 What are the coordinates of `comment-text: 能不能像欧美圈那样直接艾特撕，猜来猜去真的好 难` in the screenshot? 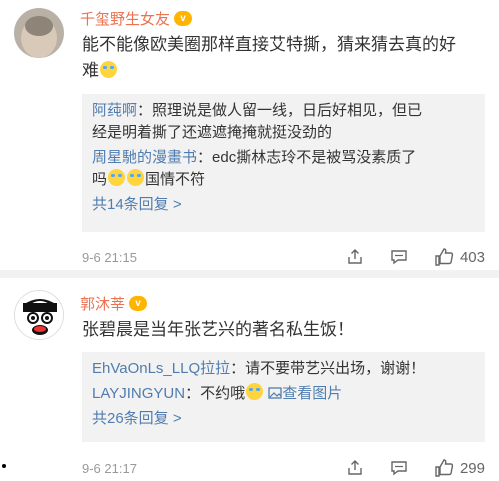 It's located at (283, 58).